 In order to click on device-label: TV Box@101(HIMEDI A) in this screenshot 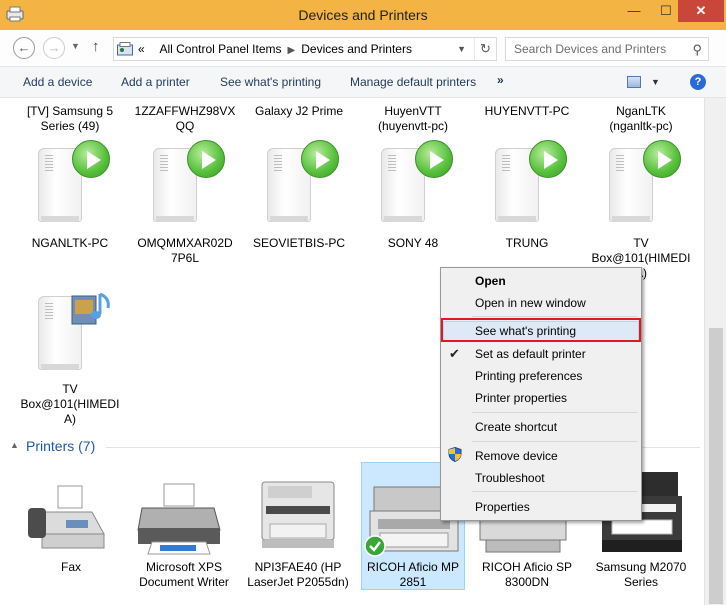, I will do `click(70, 404)`.